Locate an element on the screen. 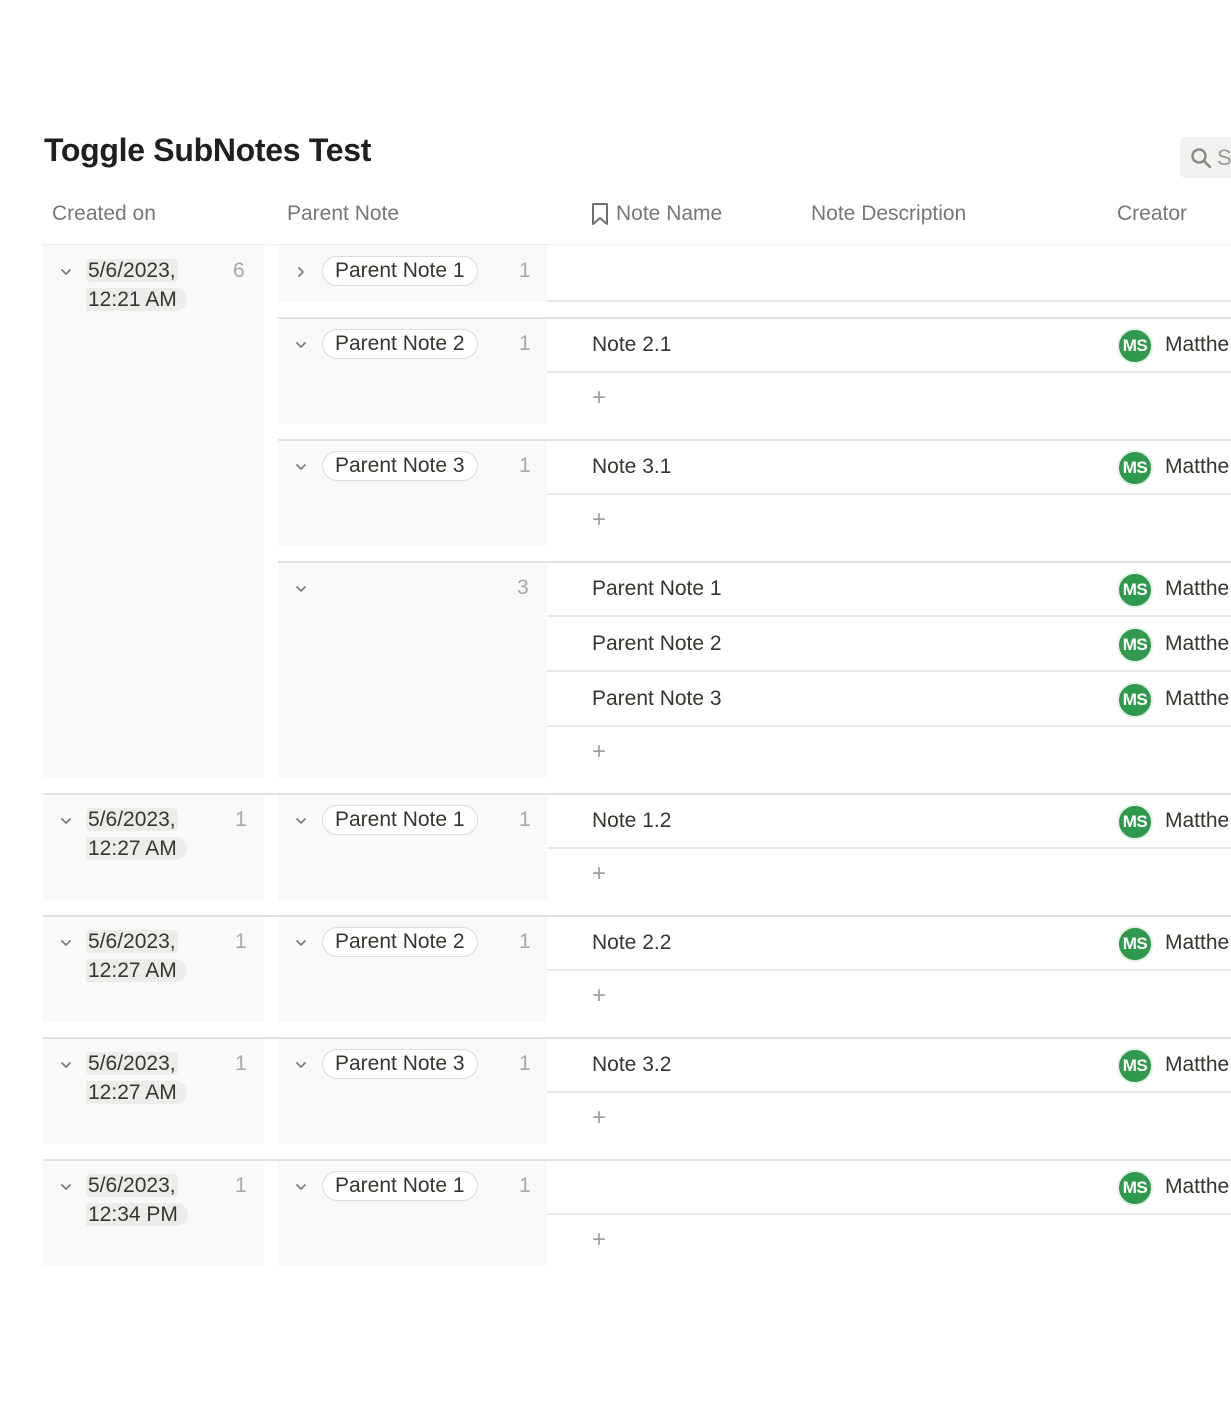 Image resolution: width=1231 pixels, height=1408 pixels. search-button: S is located at coordinates (1205, 157).